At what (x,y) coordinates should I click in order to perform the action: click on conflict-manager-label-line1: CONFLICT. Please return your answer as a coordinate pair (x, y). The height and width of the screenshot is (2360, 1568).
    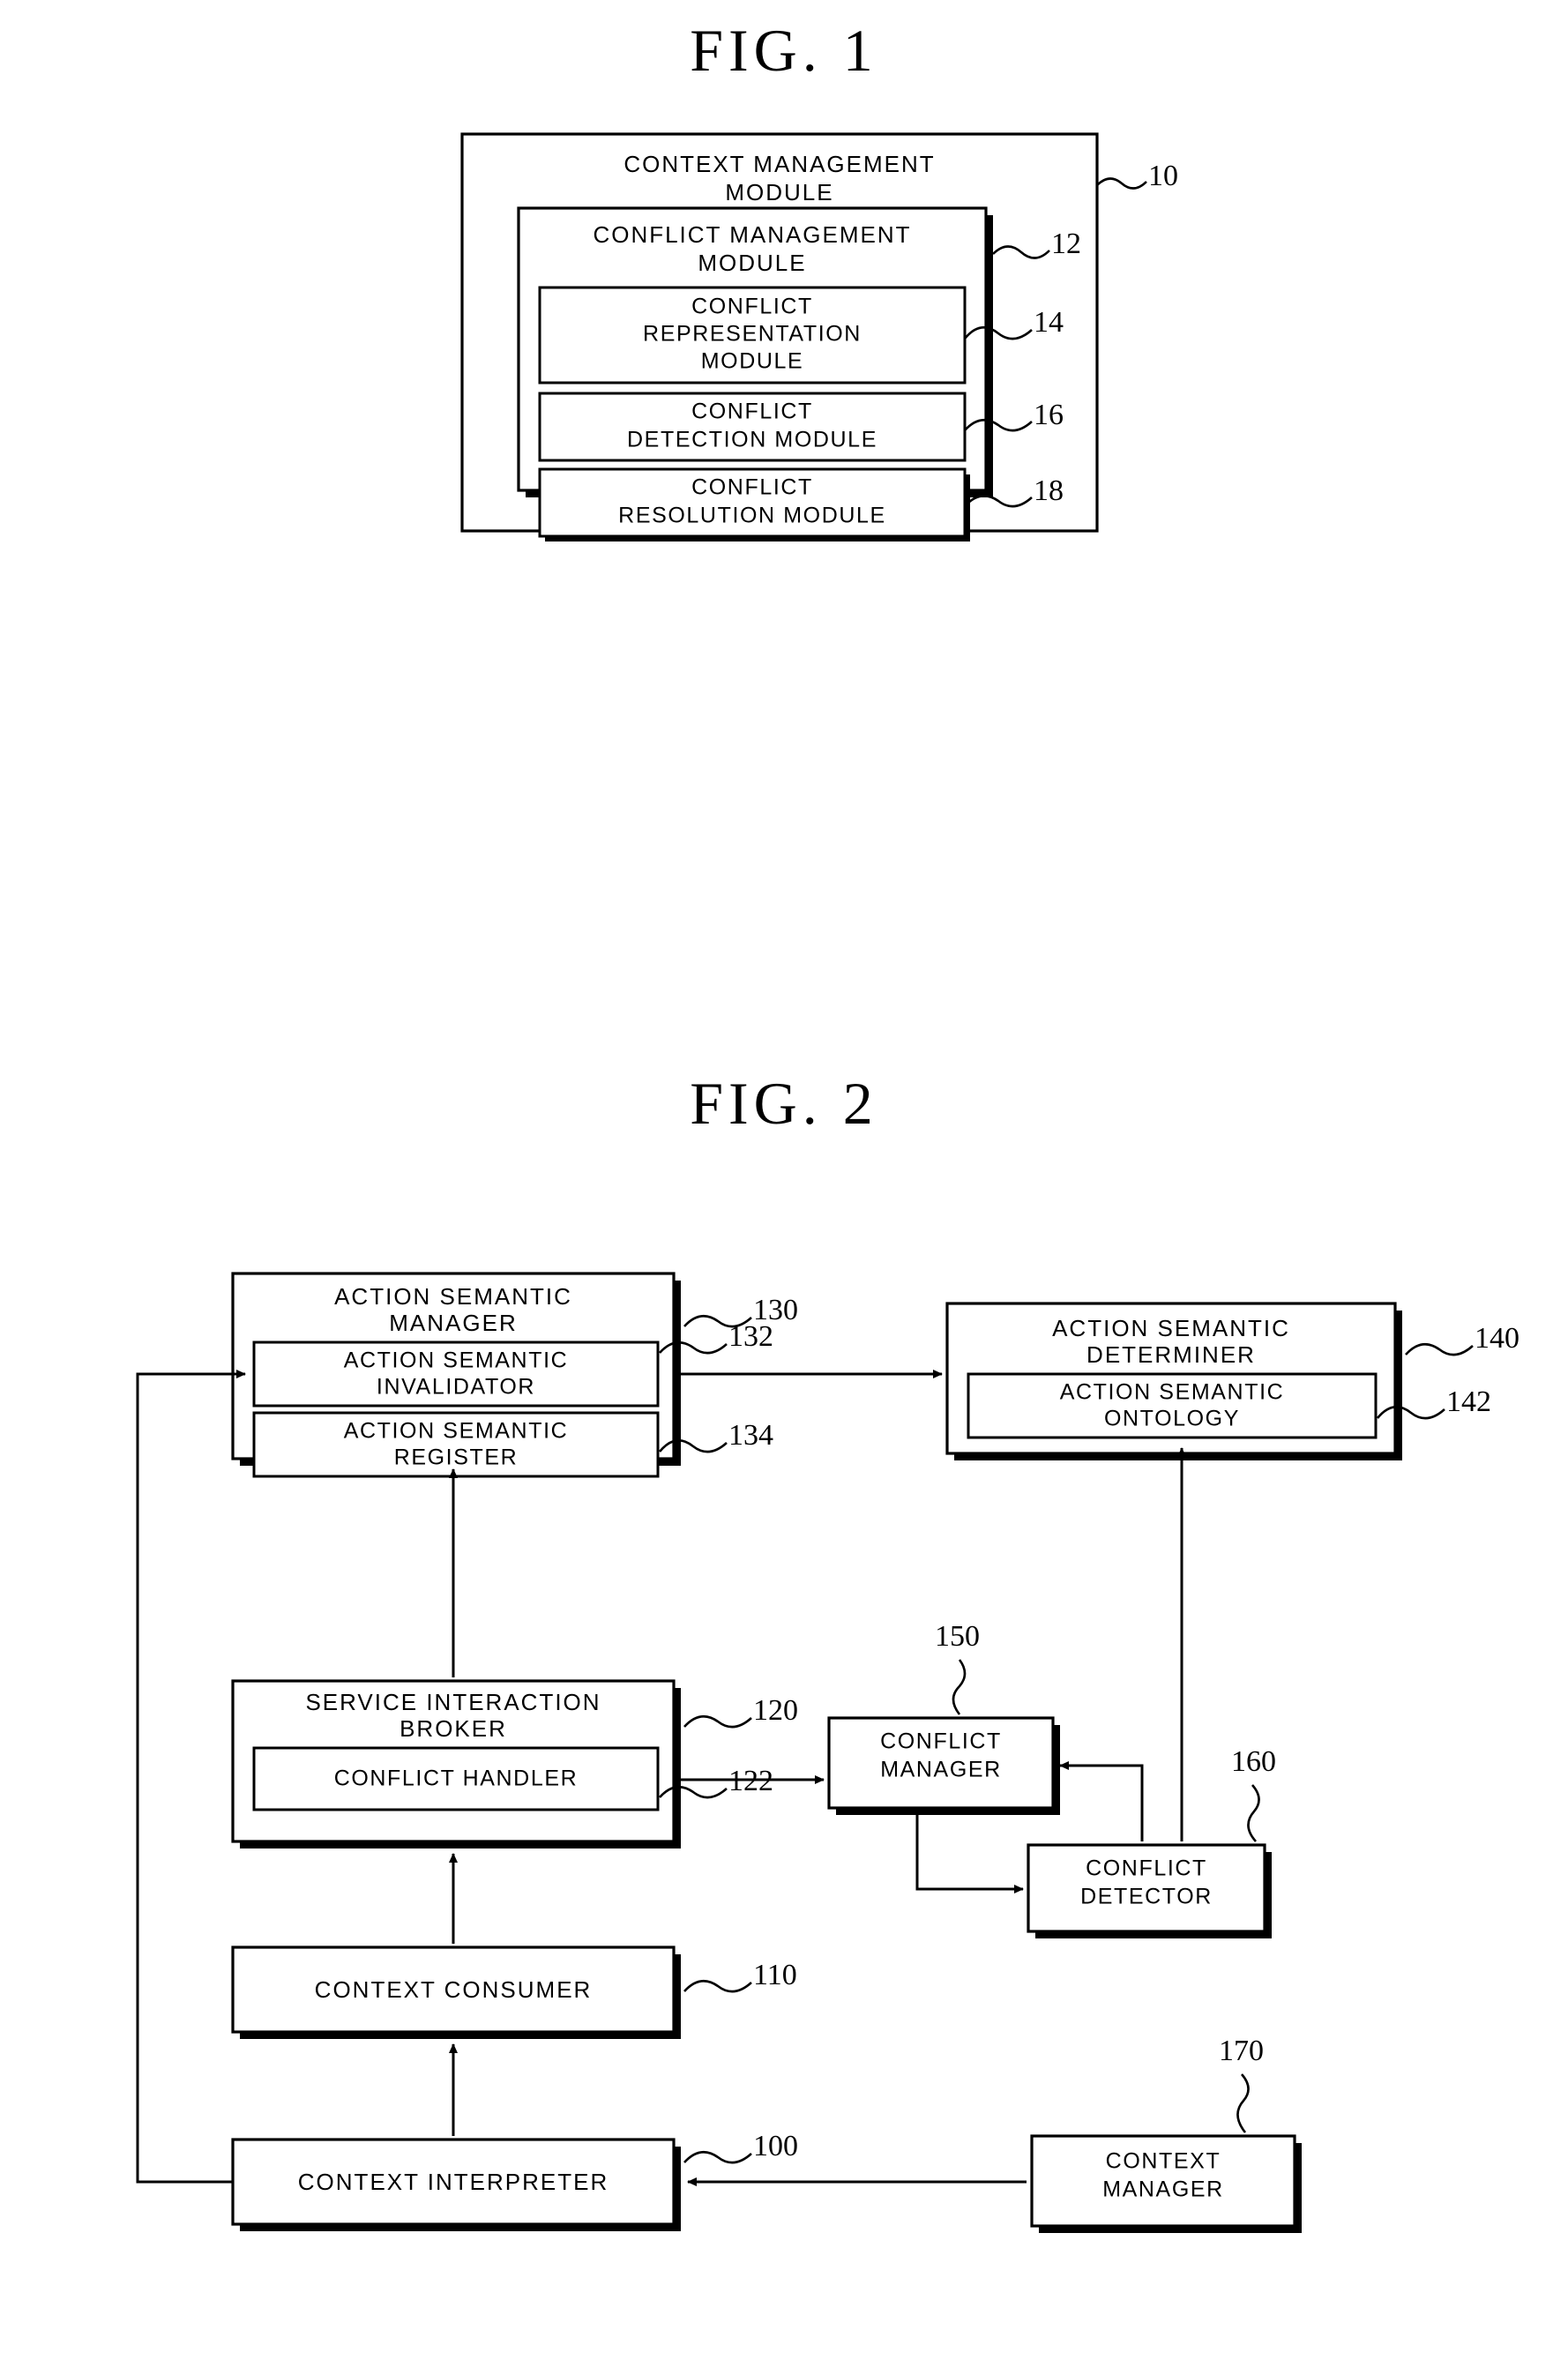
    Looking at the image, I should click on (941, 1741).